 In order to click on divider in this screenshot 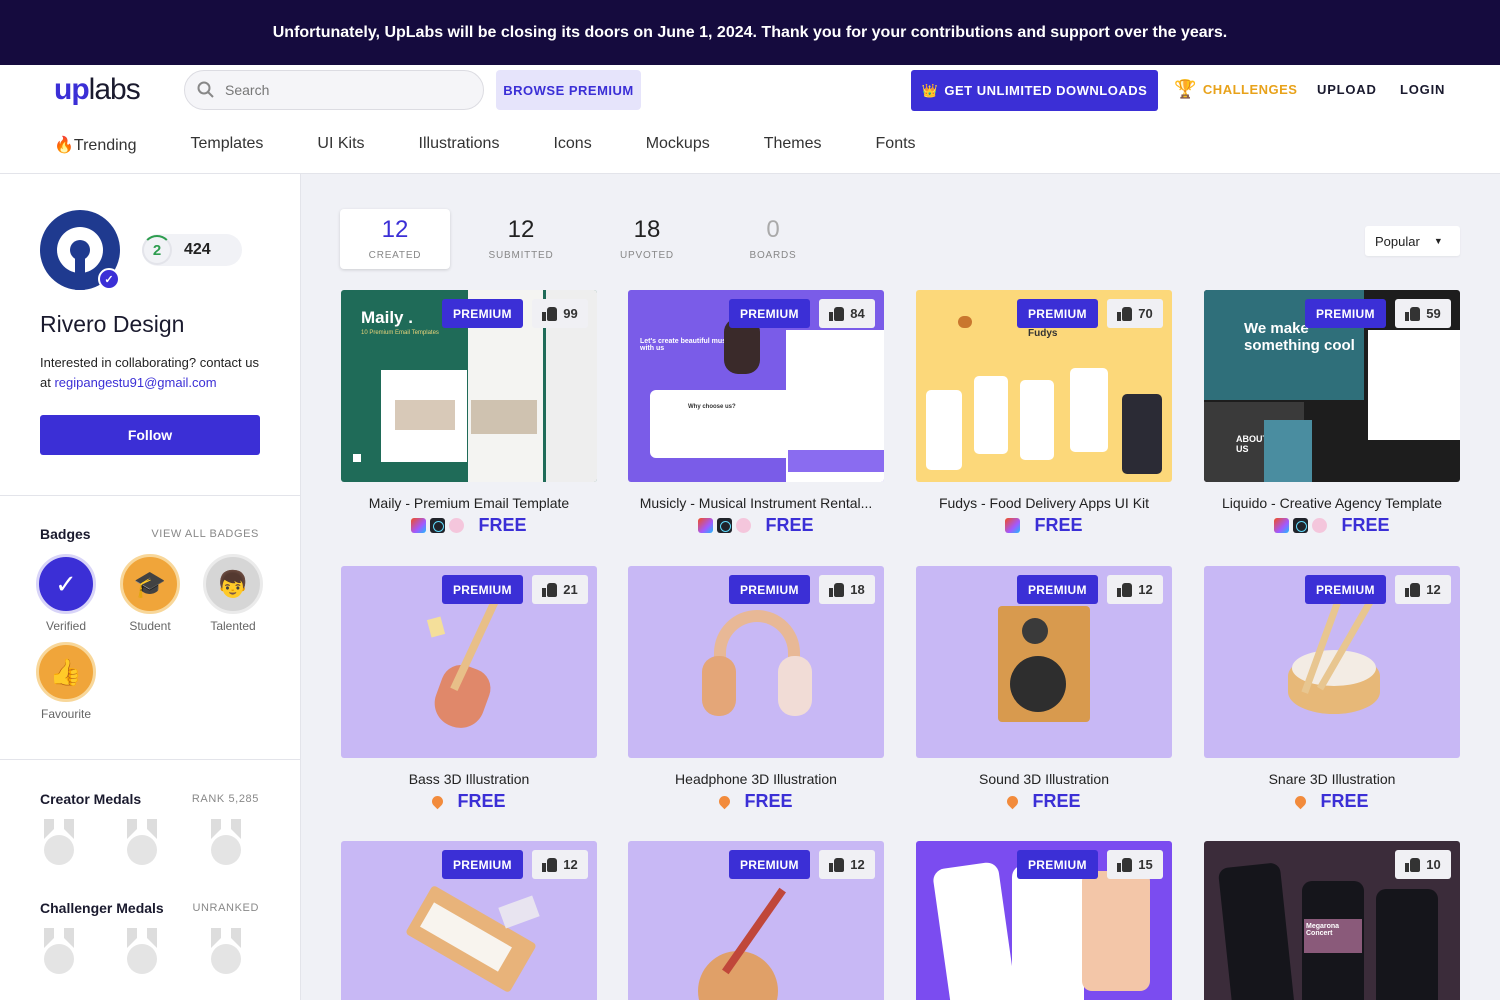, I will do `click(150, 495)`.